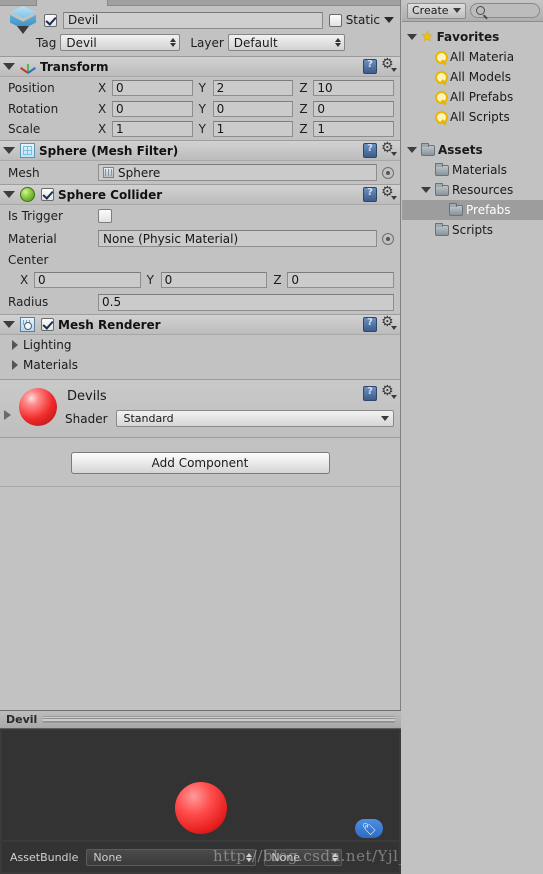 Image resolution: width=543 pixels, height=874 pixels. Describe the element at coordinates (472, 210) in the screenshot. I see `tree-item-prefabs: Prefabs` at that location.